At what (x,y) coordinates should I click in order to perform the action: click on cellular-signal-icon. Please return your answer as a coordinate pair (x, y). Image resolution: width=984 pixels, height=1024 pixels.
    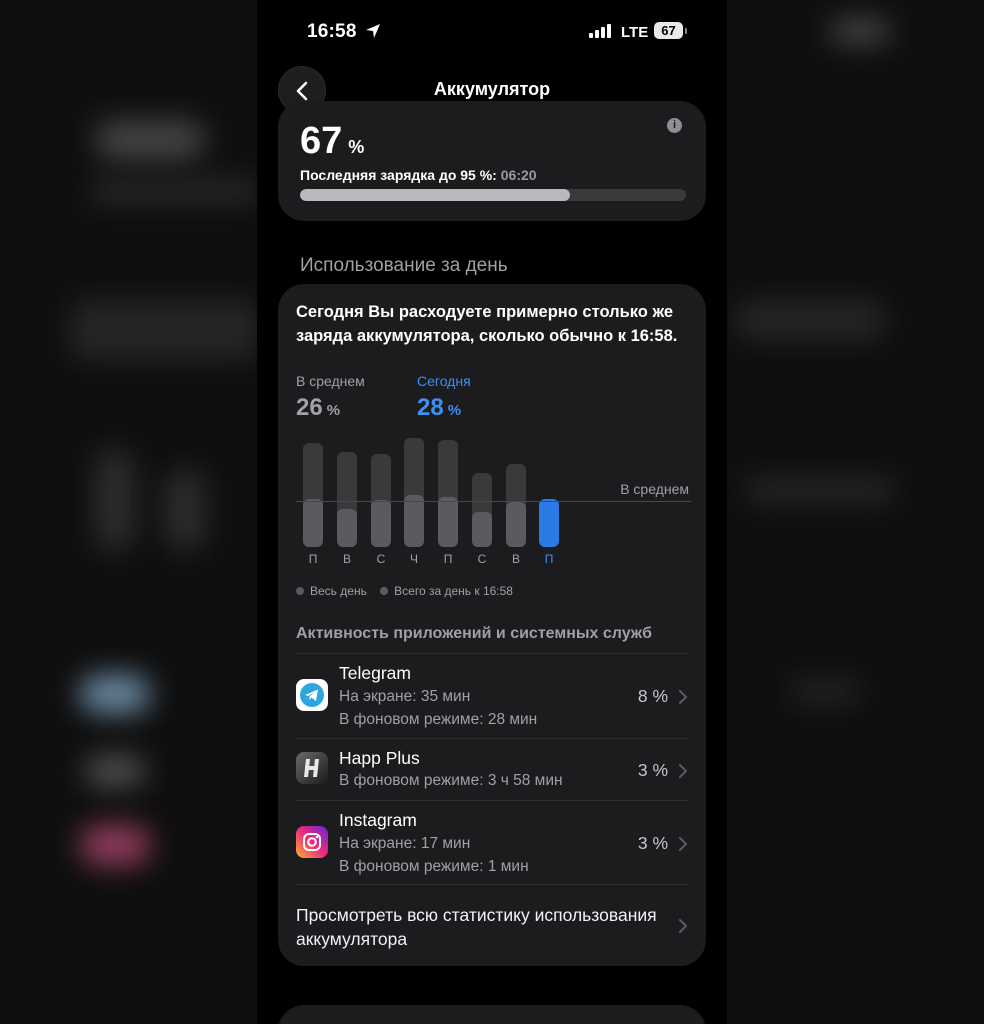
    Looking at the image, I should click on (600, 31).